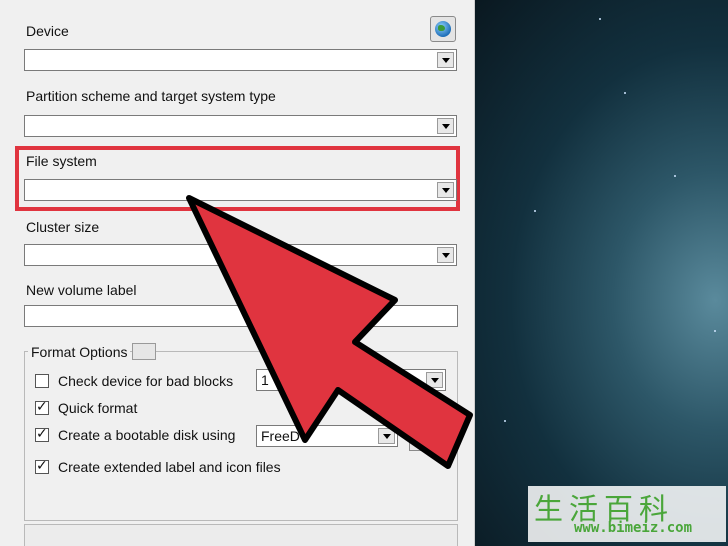 This screenshot has height=546, width=728. I want to click on watermark-url: www.bimeiz.com, so click(633, 528).